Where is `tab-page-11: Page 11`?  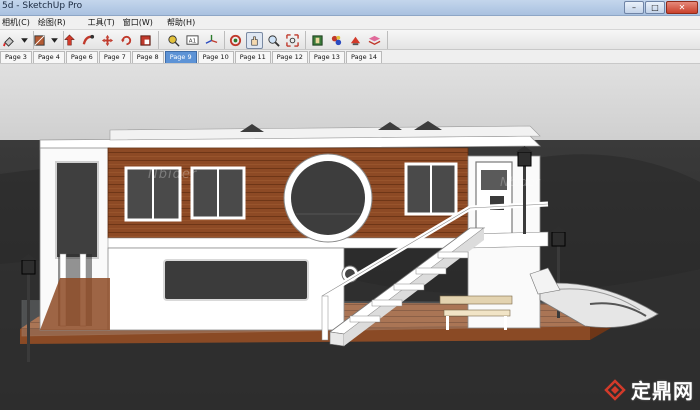 tab-page-11: Page 11 is located at coordinates (252, 57).